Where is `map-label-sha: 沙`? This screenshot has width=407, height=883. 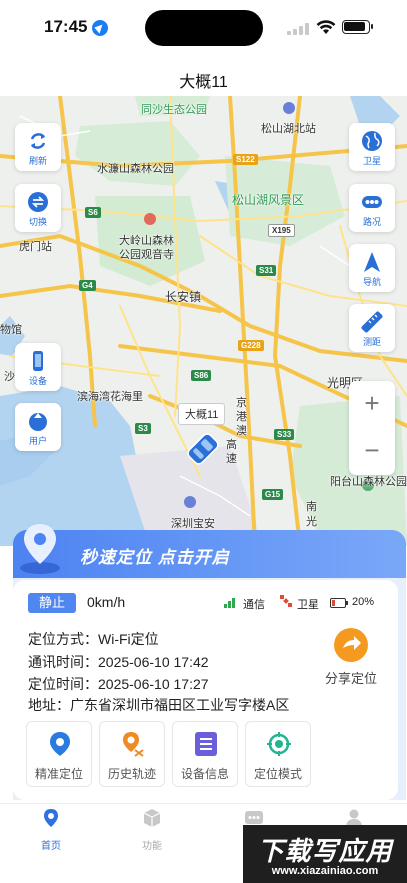 map-label-sha: 沙 is located at coordinates (9, 377).